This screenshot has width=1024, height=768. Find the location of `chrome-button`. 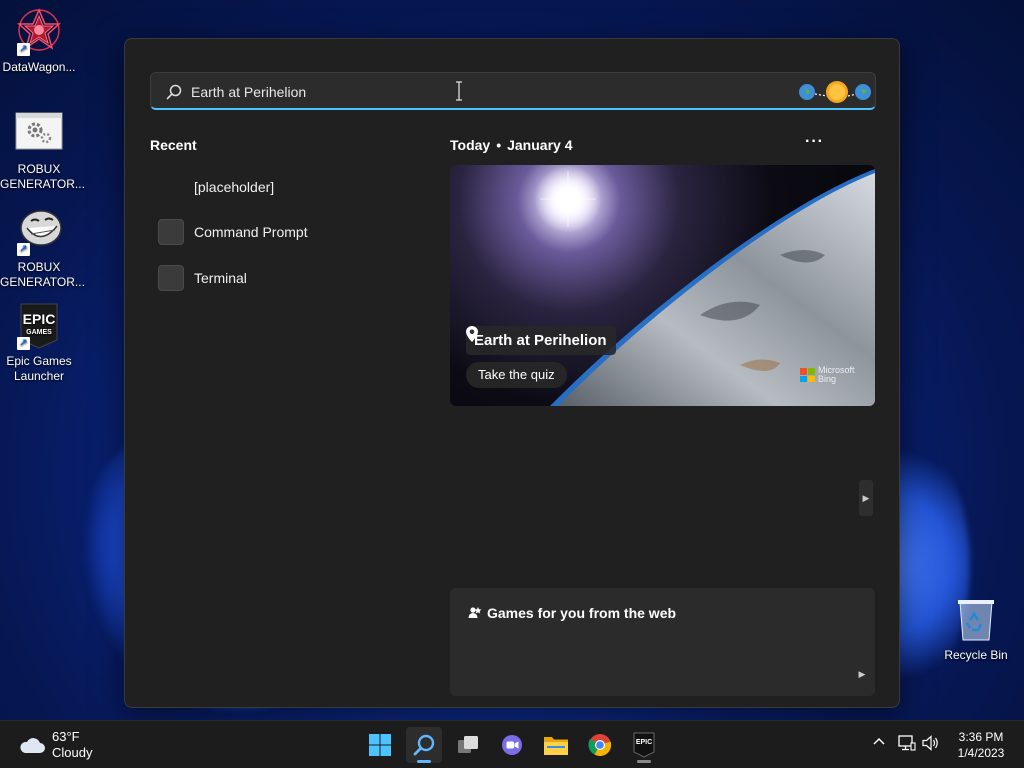

chrome-button is located at coordinates (600, 745).